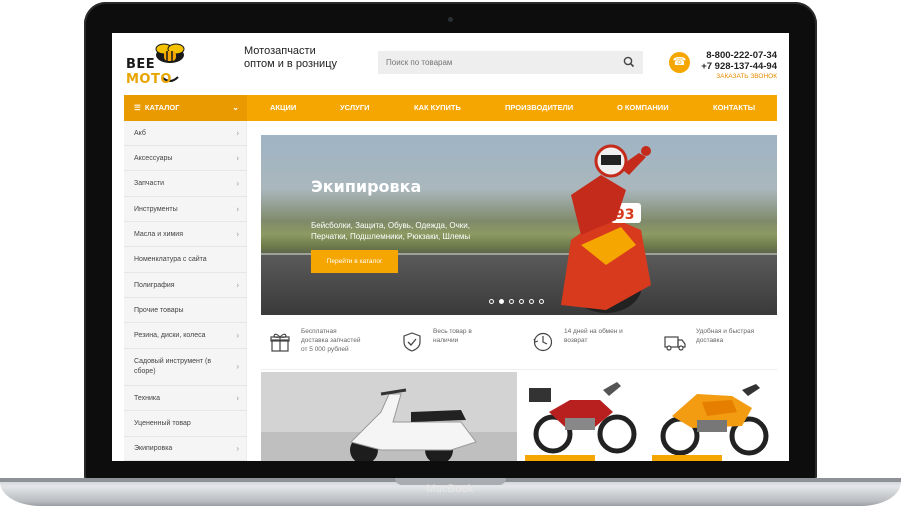 Image resolution: width=901 pixels, height=518 pixels. I want to click on nav-item-how-to-buy: КАК КУПИТЬ, so click(437, 108).